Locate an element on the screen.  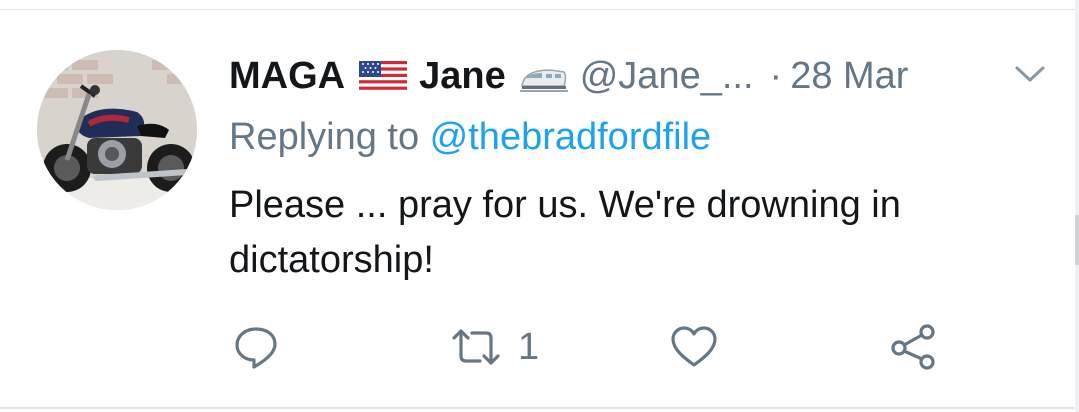
like-button is located at coordinates (694, 347).